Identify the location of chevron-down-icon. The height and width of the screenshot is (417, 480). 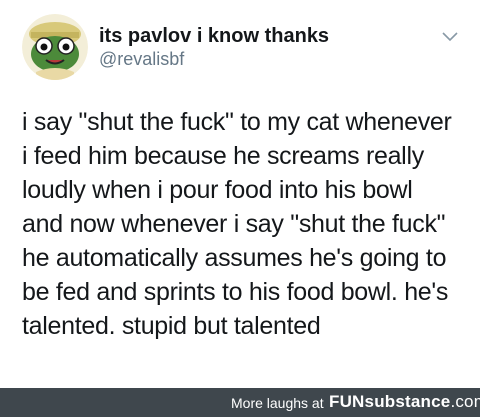
(450, 37).